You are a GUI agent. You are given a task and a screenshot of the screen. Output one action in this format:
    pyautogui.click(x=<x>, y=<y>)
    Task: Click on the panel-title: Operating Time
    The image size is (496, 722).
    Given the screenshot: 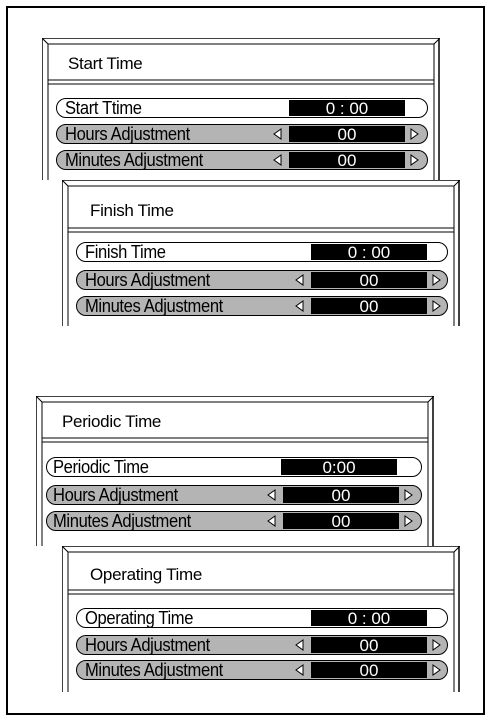 What is the action you would take?
    pyautogui.click(x=146, y=574)
    